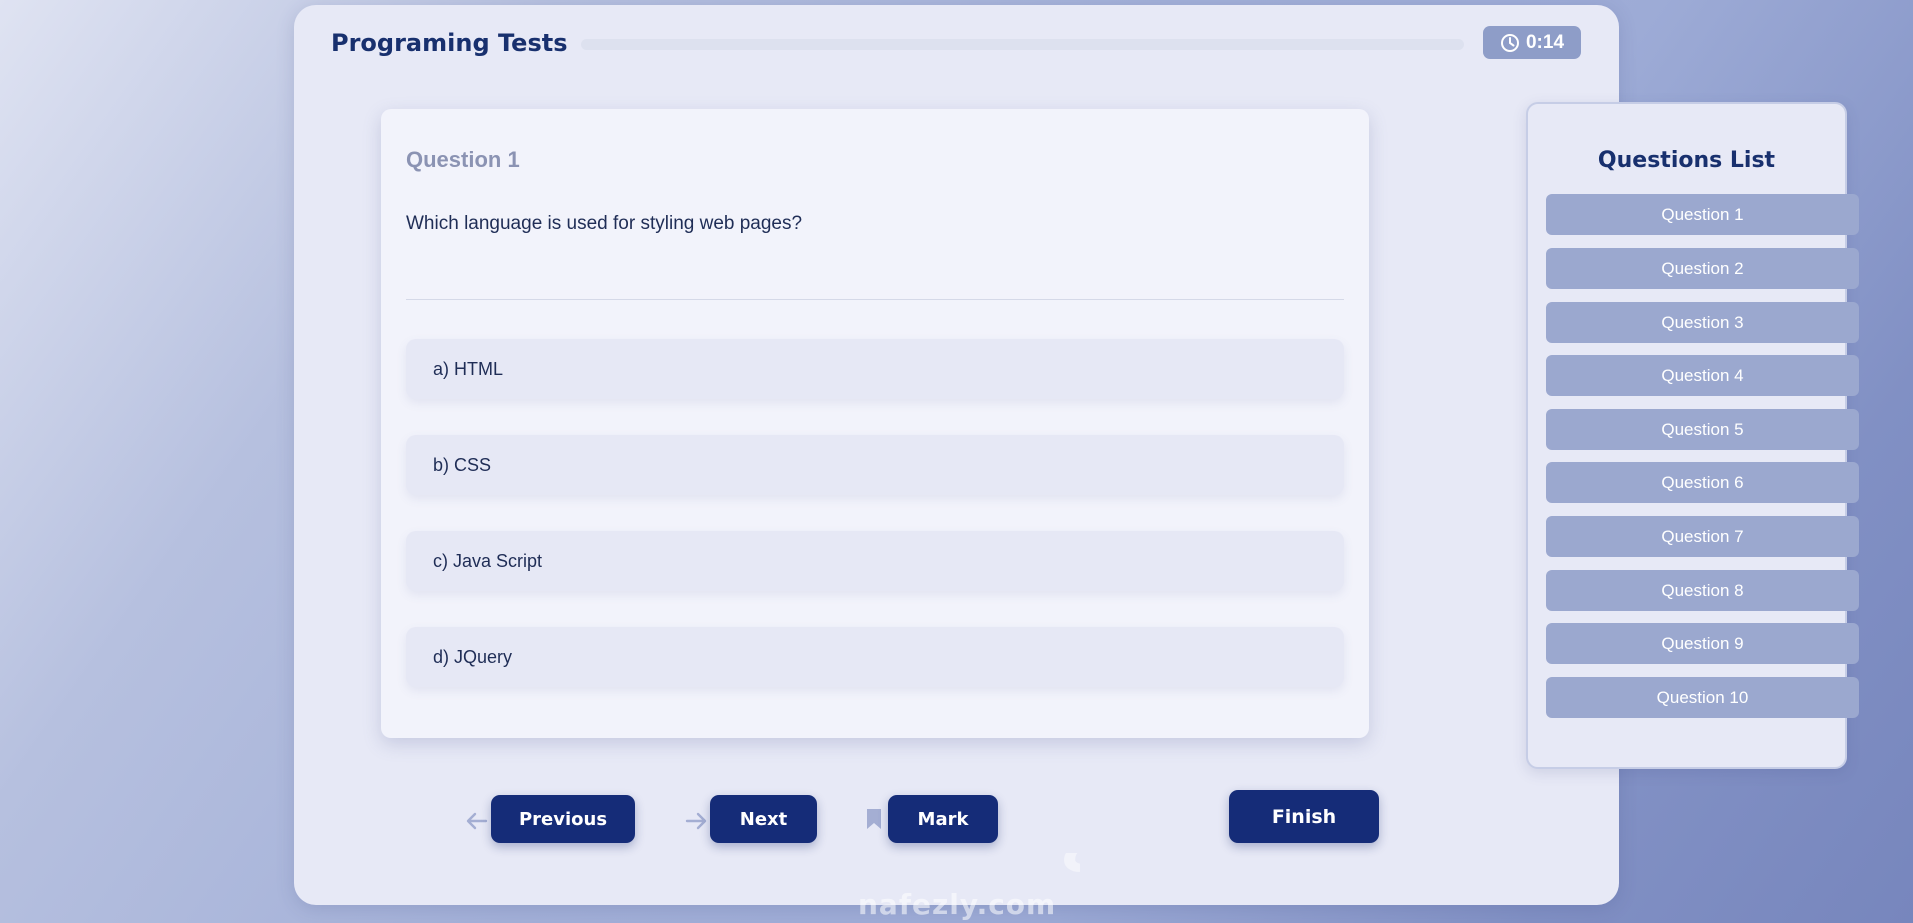 The height and width of the screenshot is (923, 1913). What do you see at coordinates (875, 657) in the screenshot?
I see `answer-option-d: d) JQuery` at bounding box center [875, 657].